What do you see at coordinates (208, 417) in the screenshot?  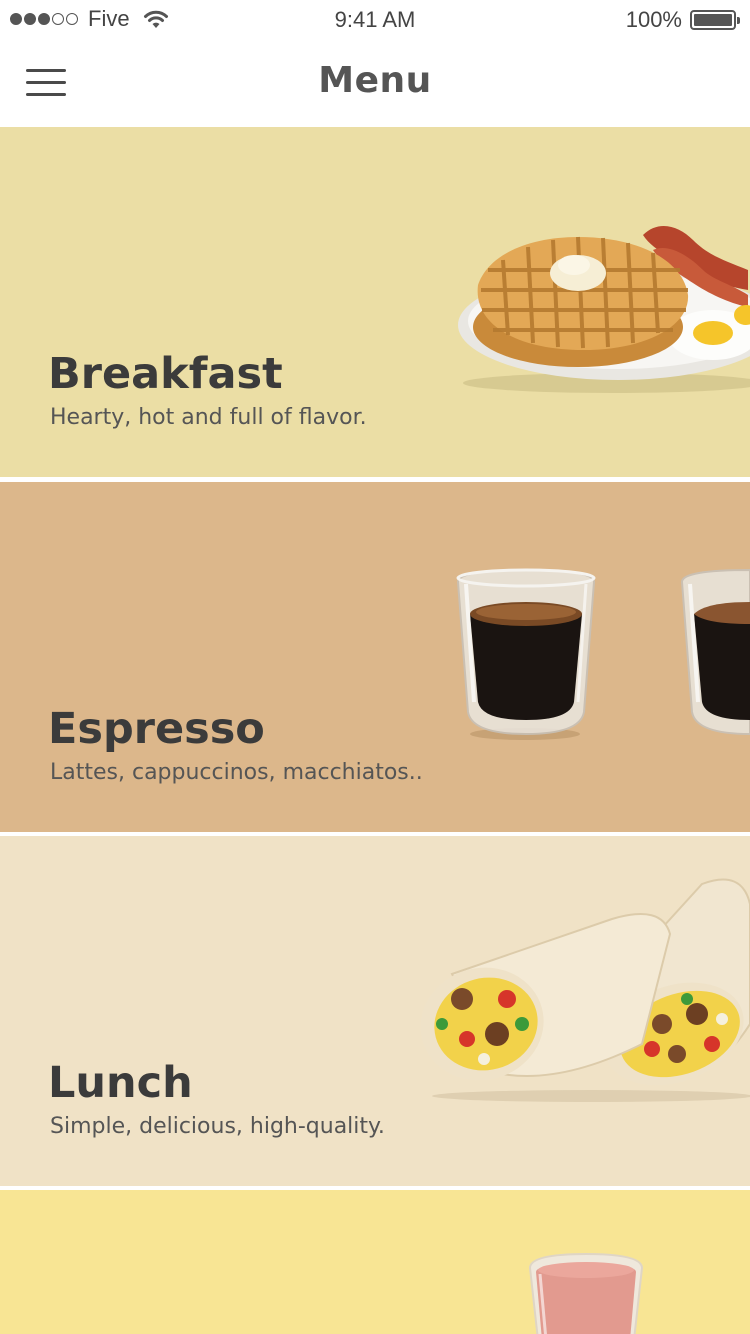 I see `category-subtitle: Hearty, hot and full of flavor.` at bounding box center [208, 417].